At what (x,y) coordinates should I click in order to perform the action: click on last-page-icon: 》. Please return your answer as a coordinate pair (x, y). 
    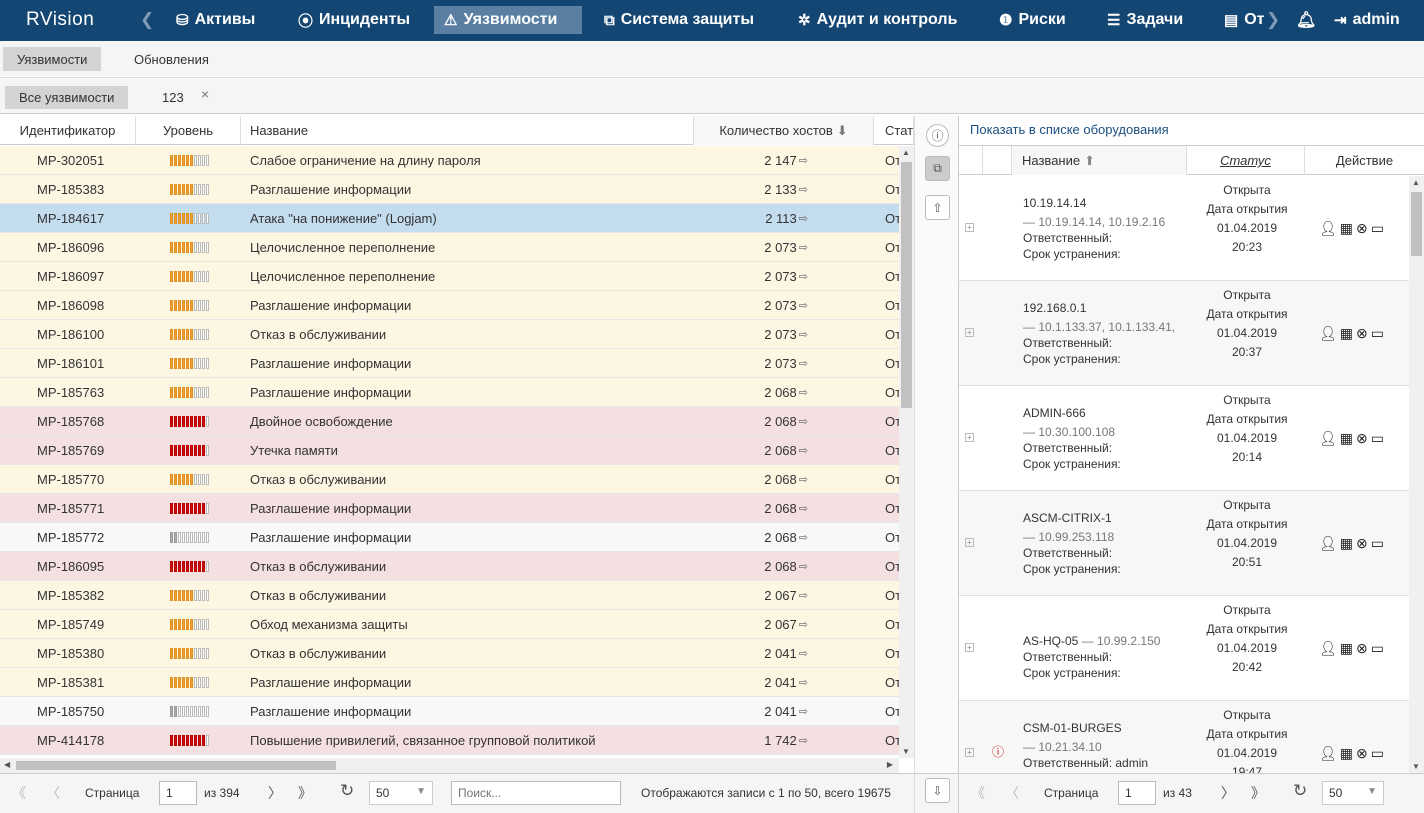
    Looking at the image, I should click on (305, 793).